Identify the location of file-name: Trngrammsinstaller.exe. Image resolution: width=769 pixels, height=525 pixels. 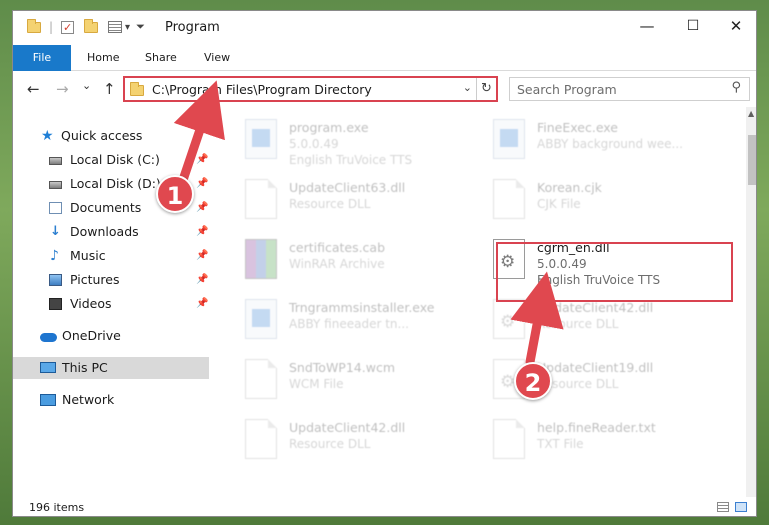
(362, 307).